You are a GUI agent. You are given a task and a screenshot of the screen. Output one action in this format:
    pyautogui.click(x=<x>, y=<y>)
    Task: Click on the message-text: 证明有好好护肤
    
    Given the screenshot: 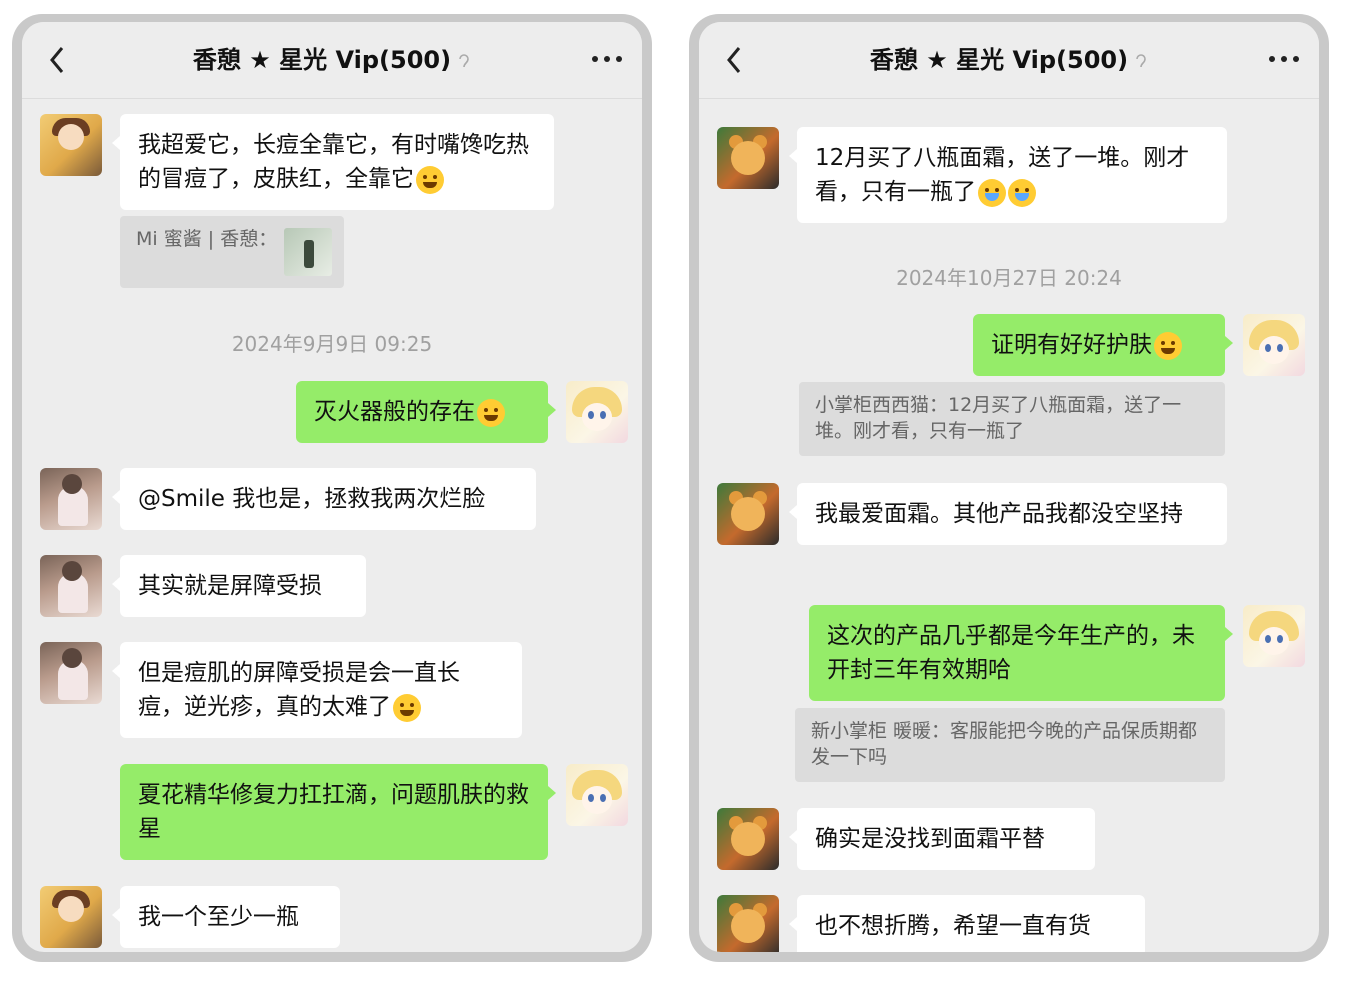 What is the action you would take?
    pyautogui.click(x=1071, y=345)
    